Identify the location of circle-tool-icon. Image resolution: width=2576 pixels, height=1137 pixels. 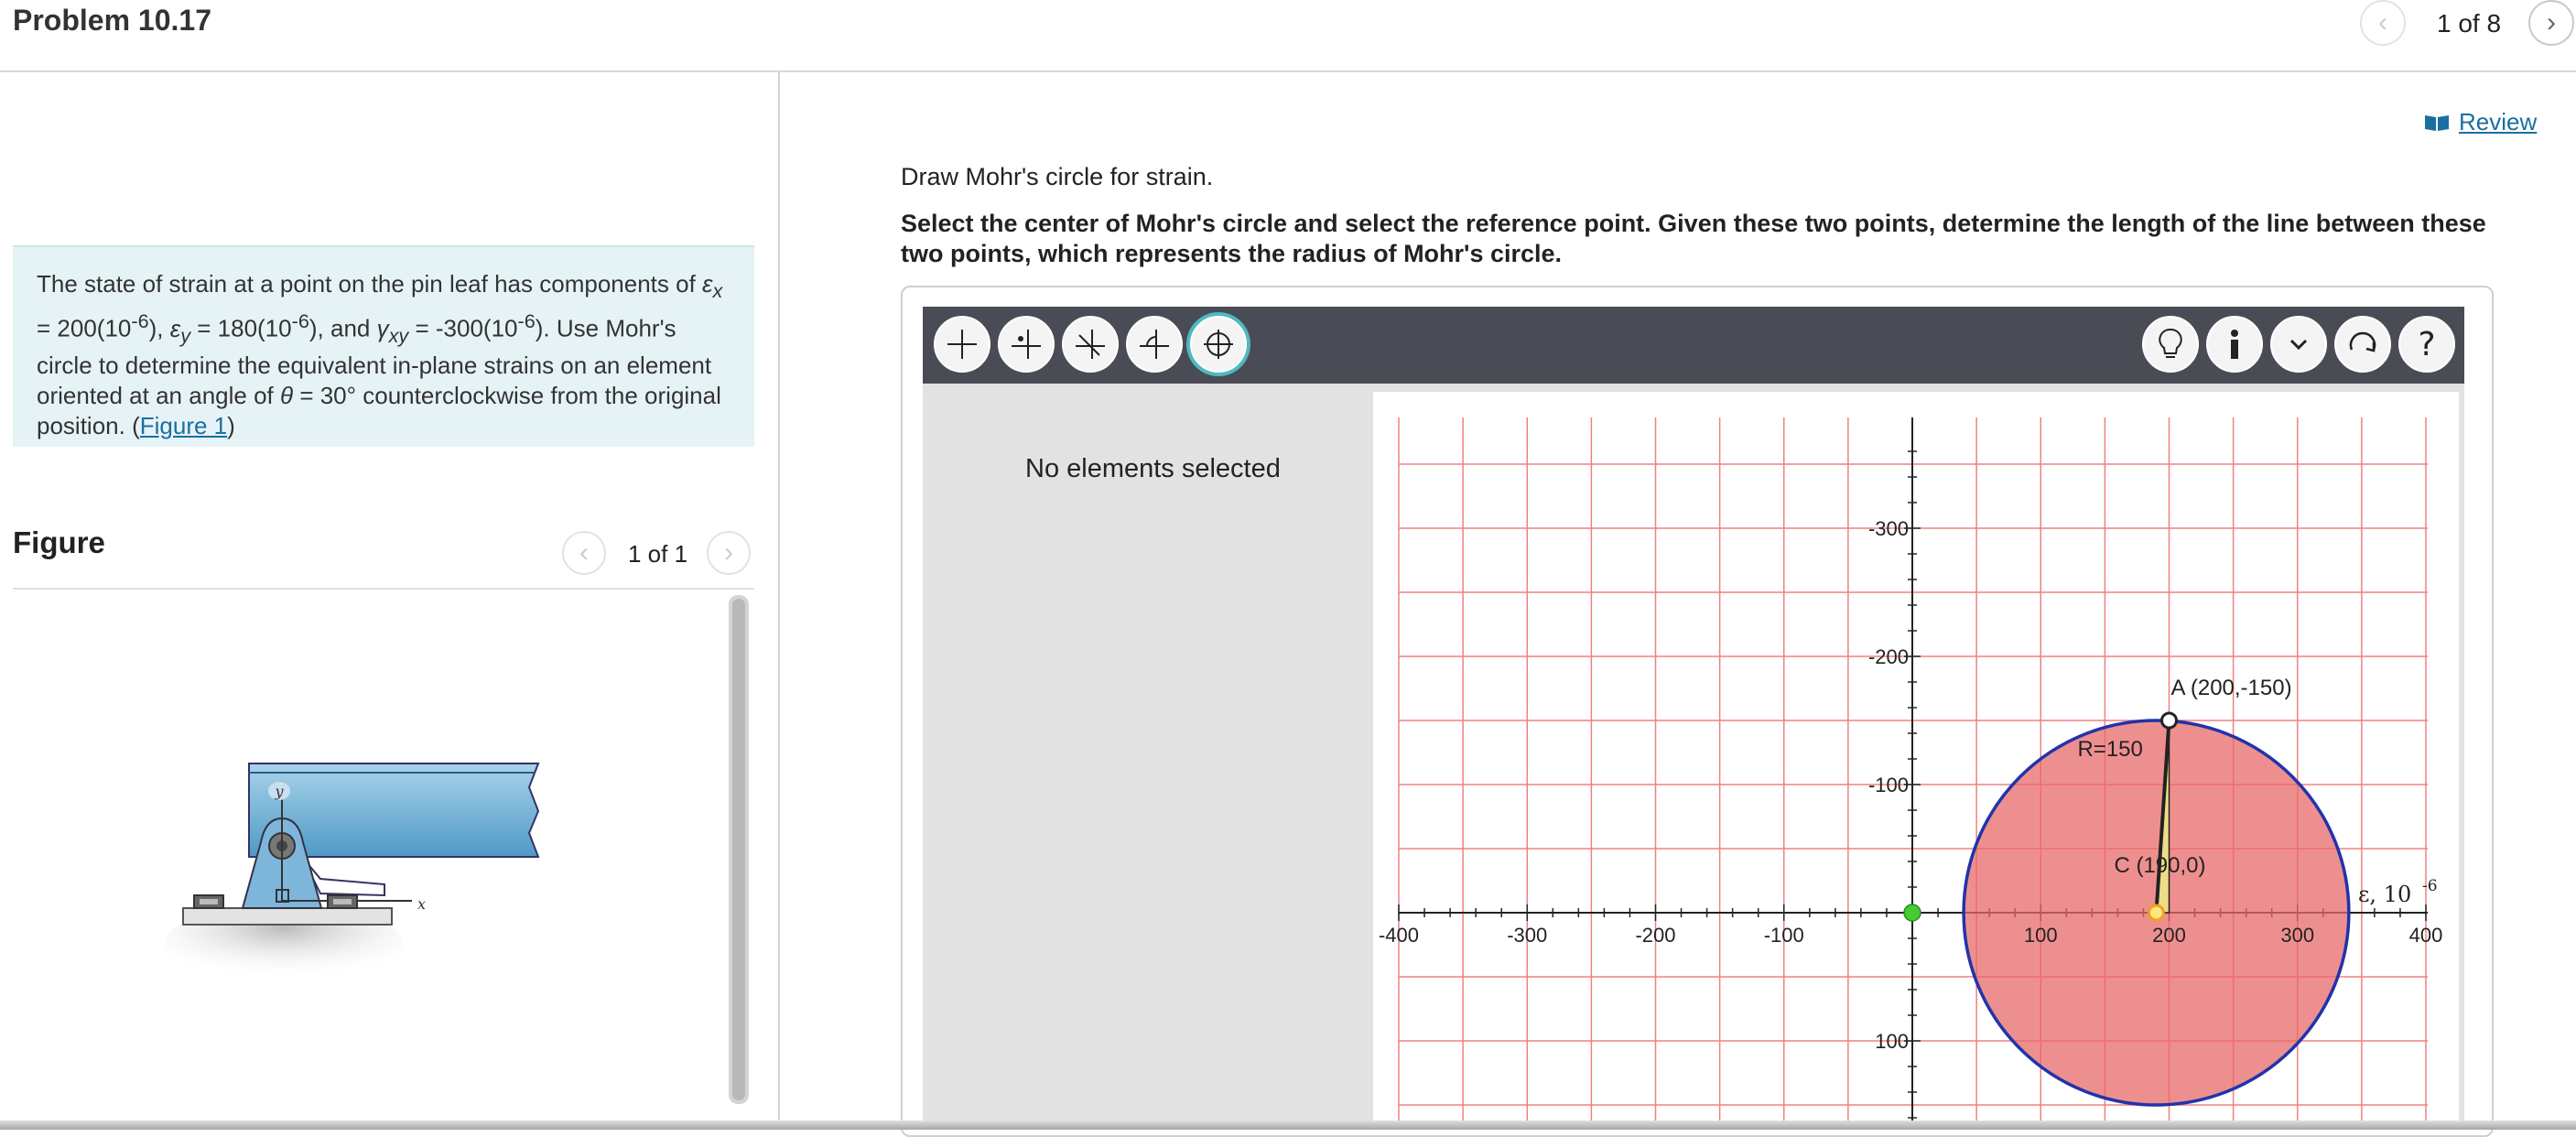
(1219, 345).